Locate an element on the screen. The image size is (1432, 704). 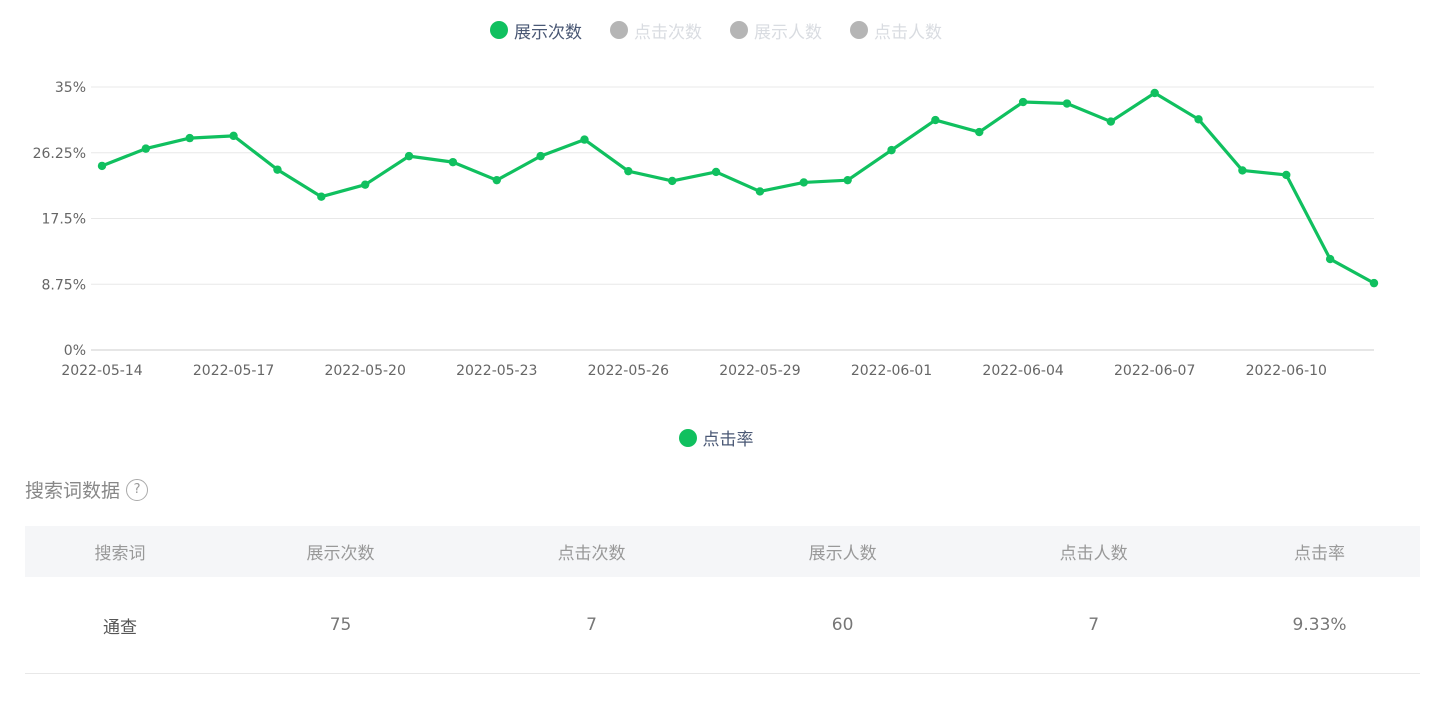
x-tick-label: 2022-05-26 is located at coordinates (628, 371).